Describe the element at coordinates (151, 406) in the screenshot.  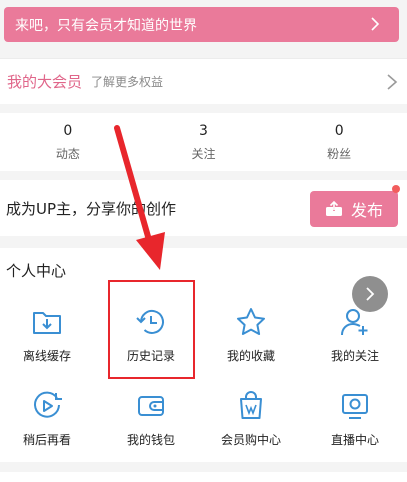
I see `wallet-icon` at that location.